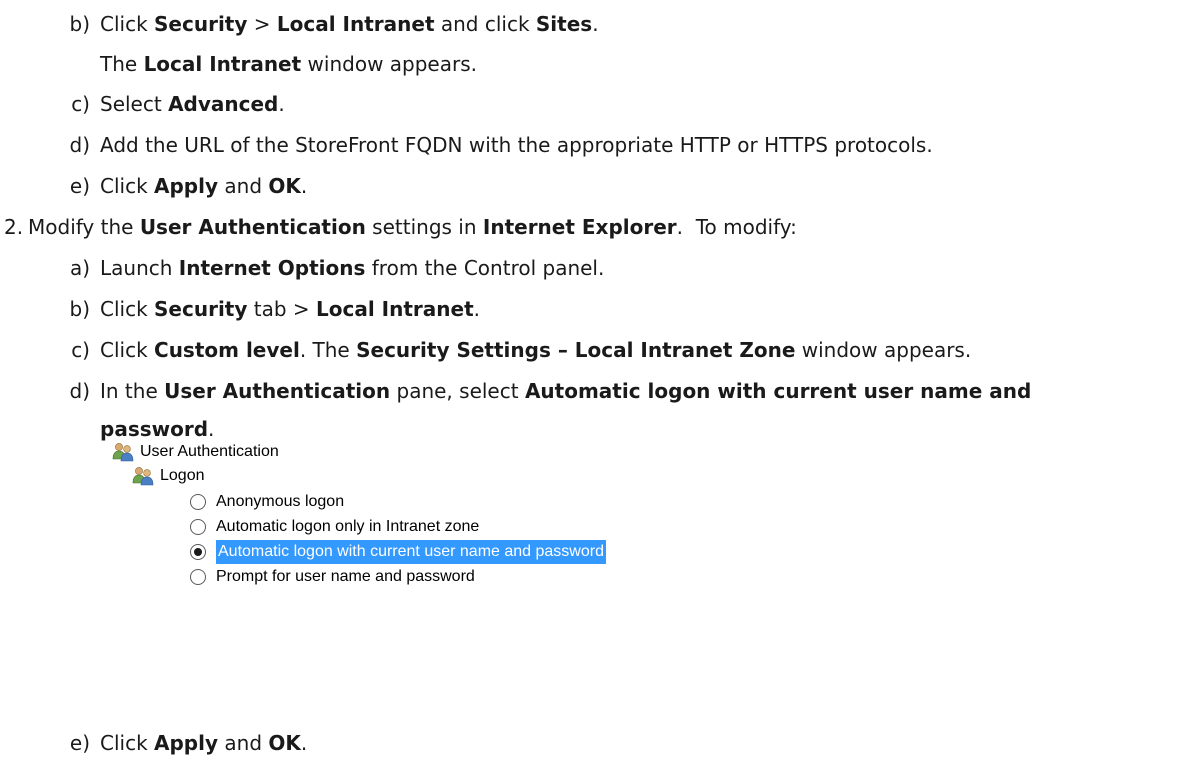 The image size is (1186, 771). What do you see at coordinates (345, 576) in the screenshot?
I see `radio-label: Prompt for user name and password` at bounding box center [345, 576].